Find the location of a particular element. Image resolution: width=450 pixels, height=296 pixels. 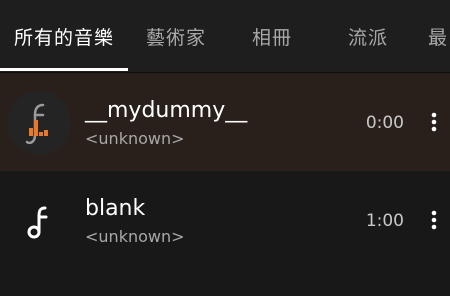

tab-genres: 流派 is located at coordinates (368, 36).